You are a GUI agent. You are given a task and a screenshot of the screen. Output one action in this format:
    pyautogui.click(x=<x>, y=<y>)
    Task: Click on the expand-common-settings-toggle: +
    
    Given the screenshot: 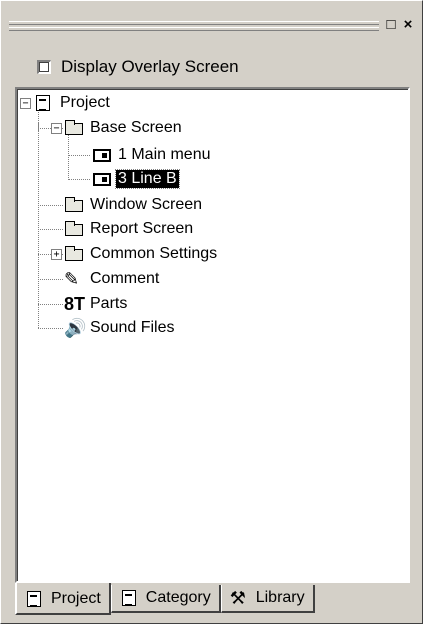 What is the action you would take?
    pyautogui.click(x=56, y=254)
    